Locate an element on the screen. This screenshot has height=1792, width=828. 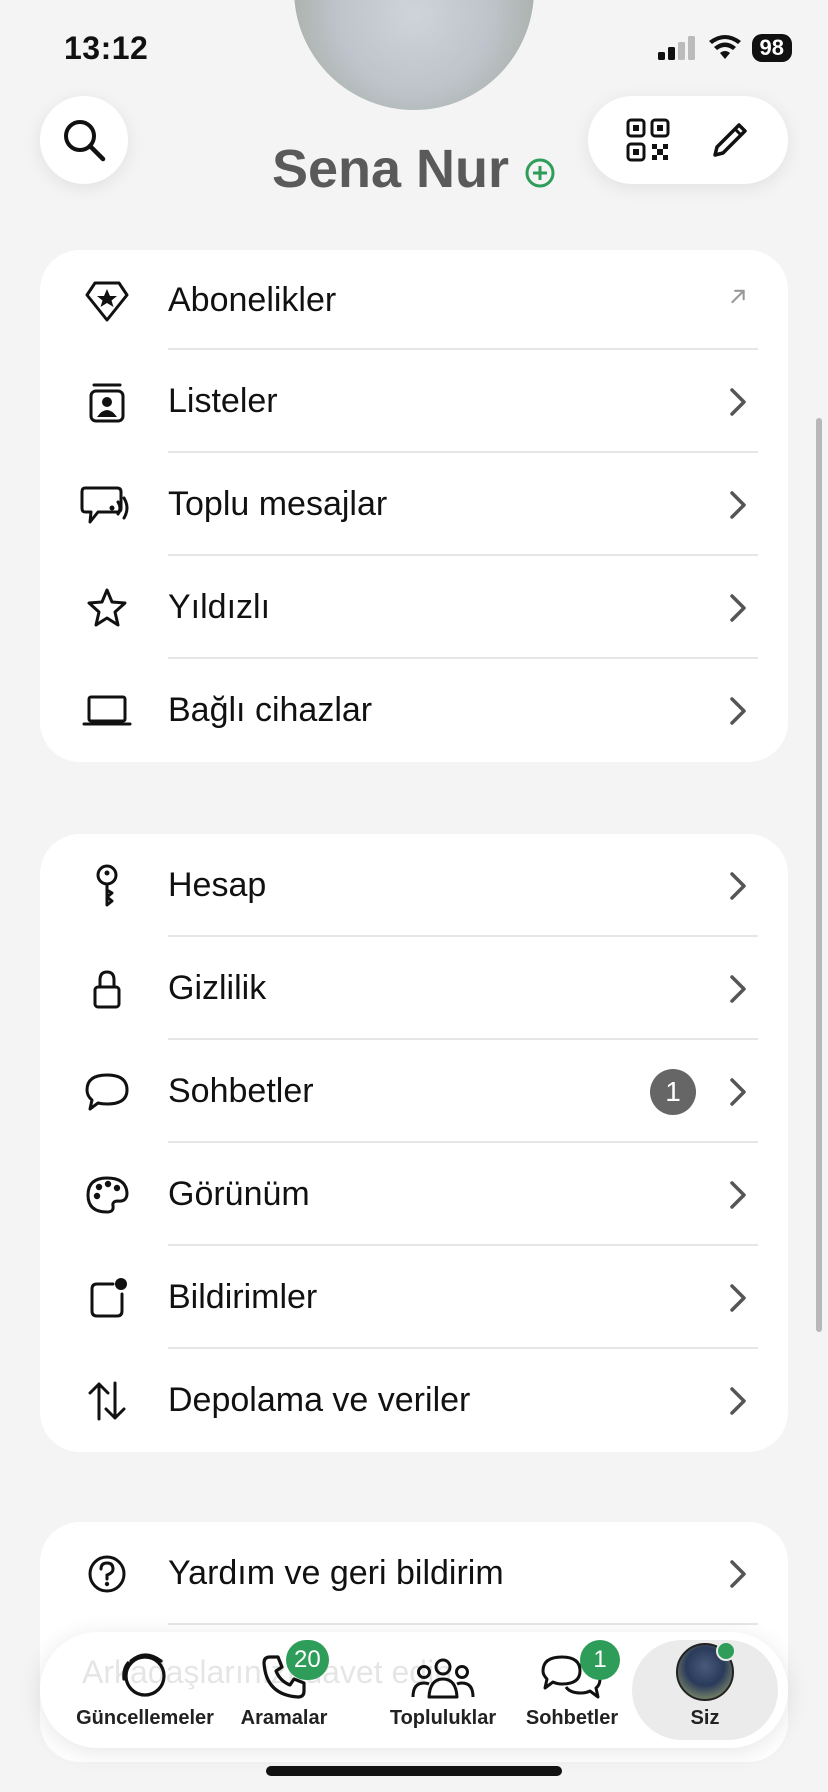
settings-row-toplu-mesajlar: Toplu mesajlar is located at coordinates (414, 504).